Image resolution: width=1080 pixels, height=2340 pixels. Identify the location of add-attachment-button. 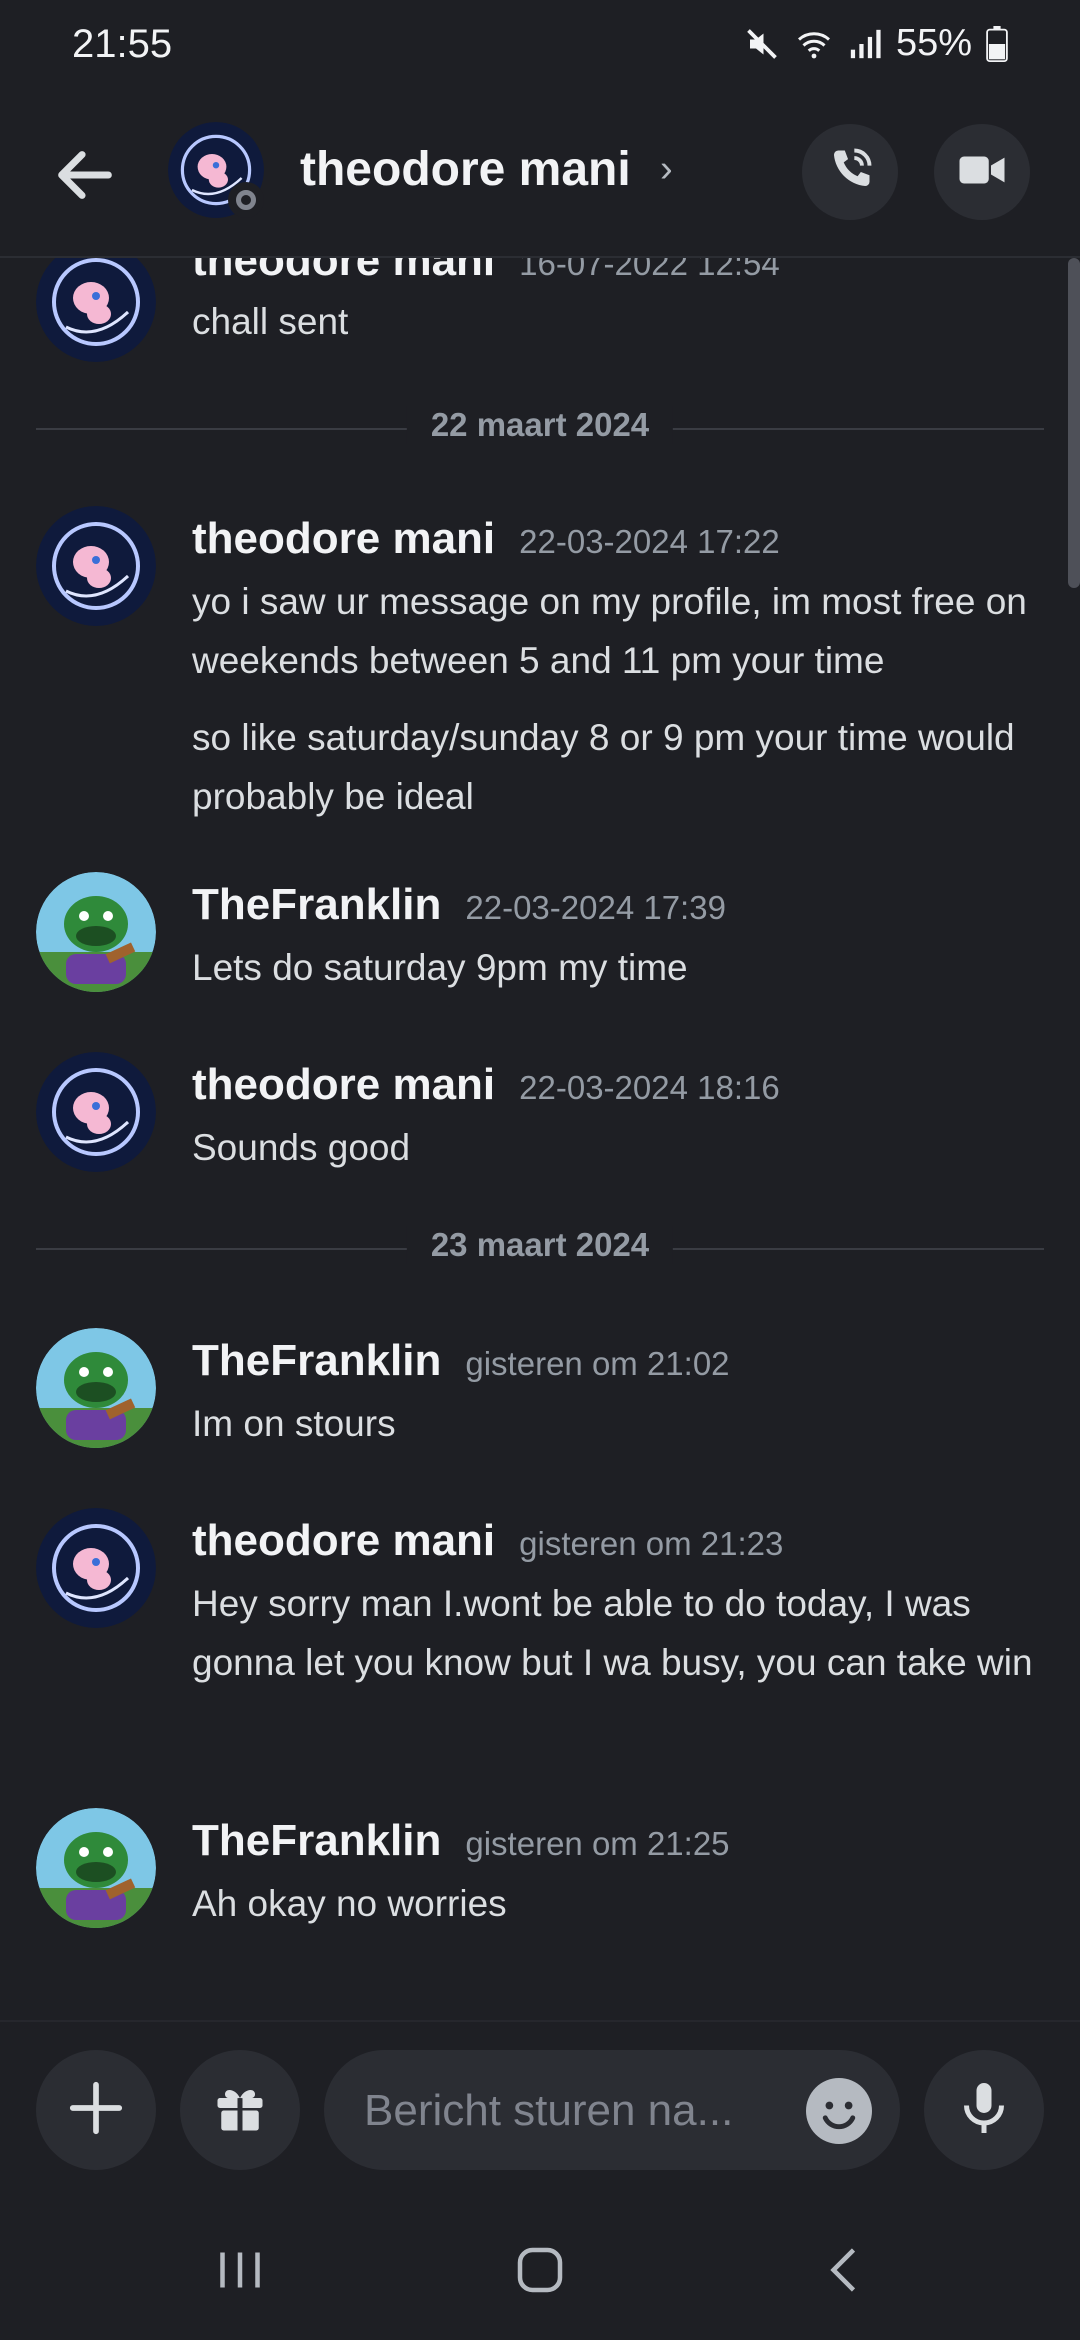
(96, 2110).